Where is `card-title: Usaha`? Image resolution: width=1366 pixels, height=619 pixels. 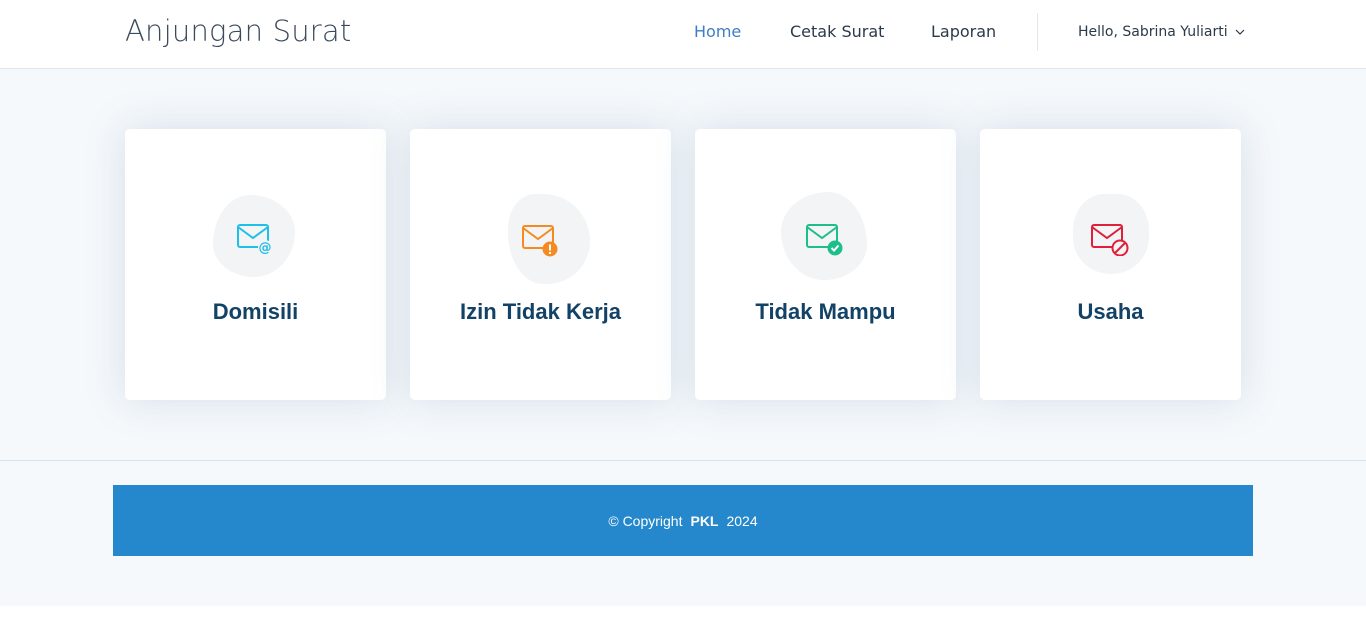 card-title: Usaha is located at coordinates (1110, 311).